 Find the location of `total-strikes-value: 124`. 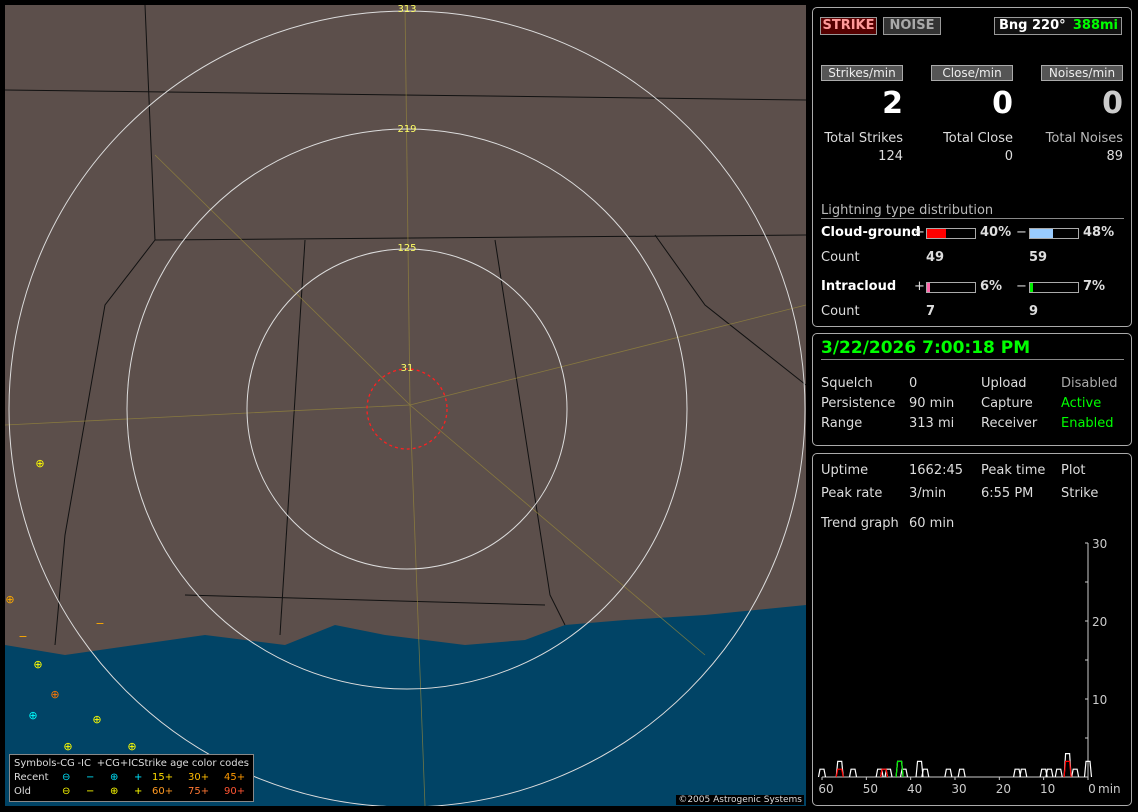

total-strikes-value: 124 is located at coordinates (890, 156).